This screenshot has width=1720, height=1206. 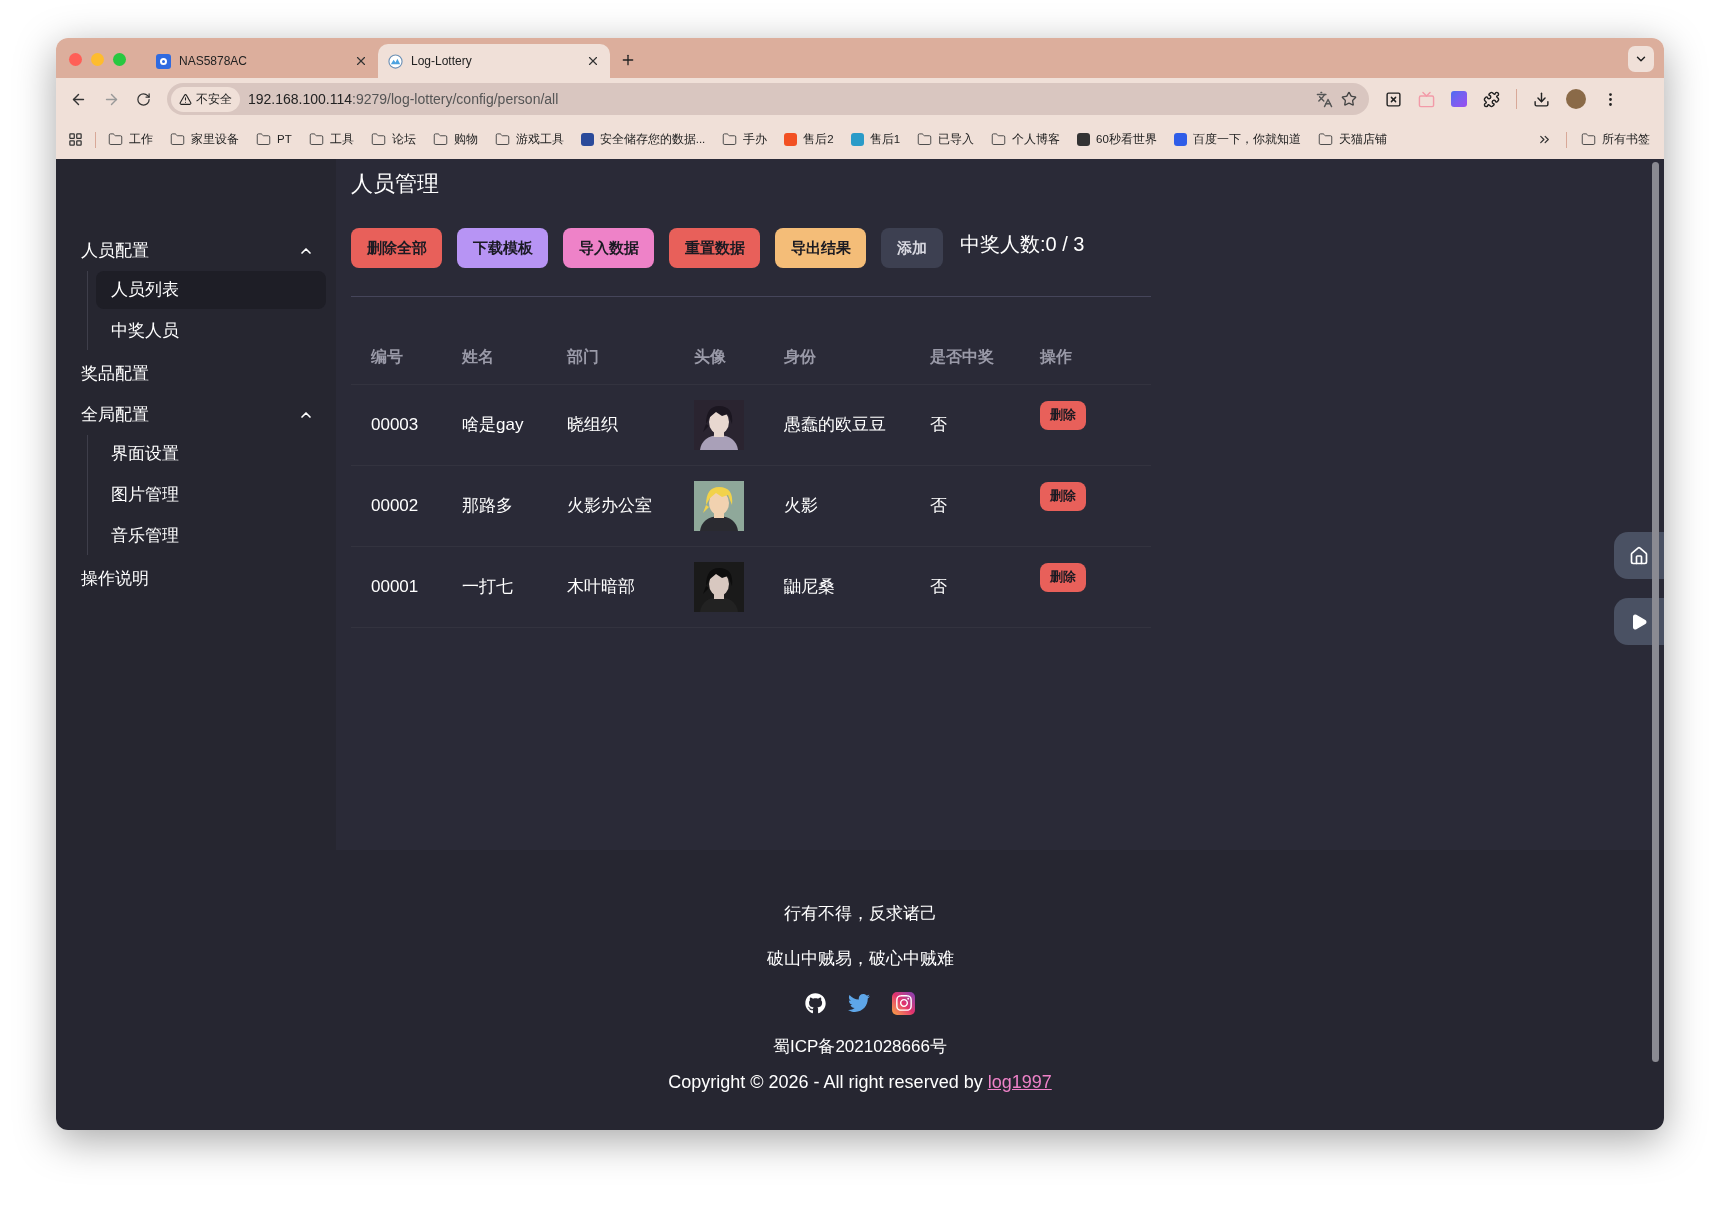 What do you see at coordinates (455, 139) in the screenshot?
I see `bookmark: 购物` at bounding box center [455, 139].